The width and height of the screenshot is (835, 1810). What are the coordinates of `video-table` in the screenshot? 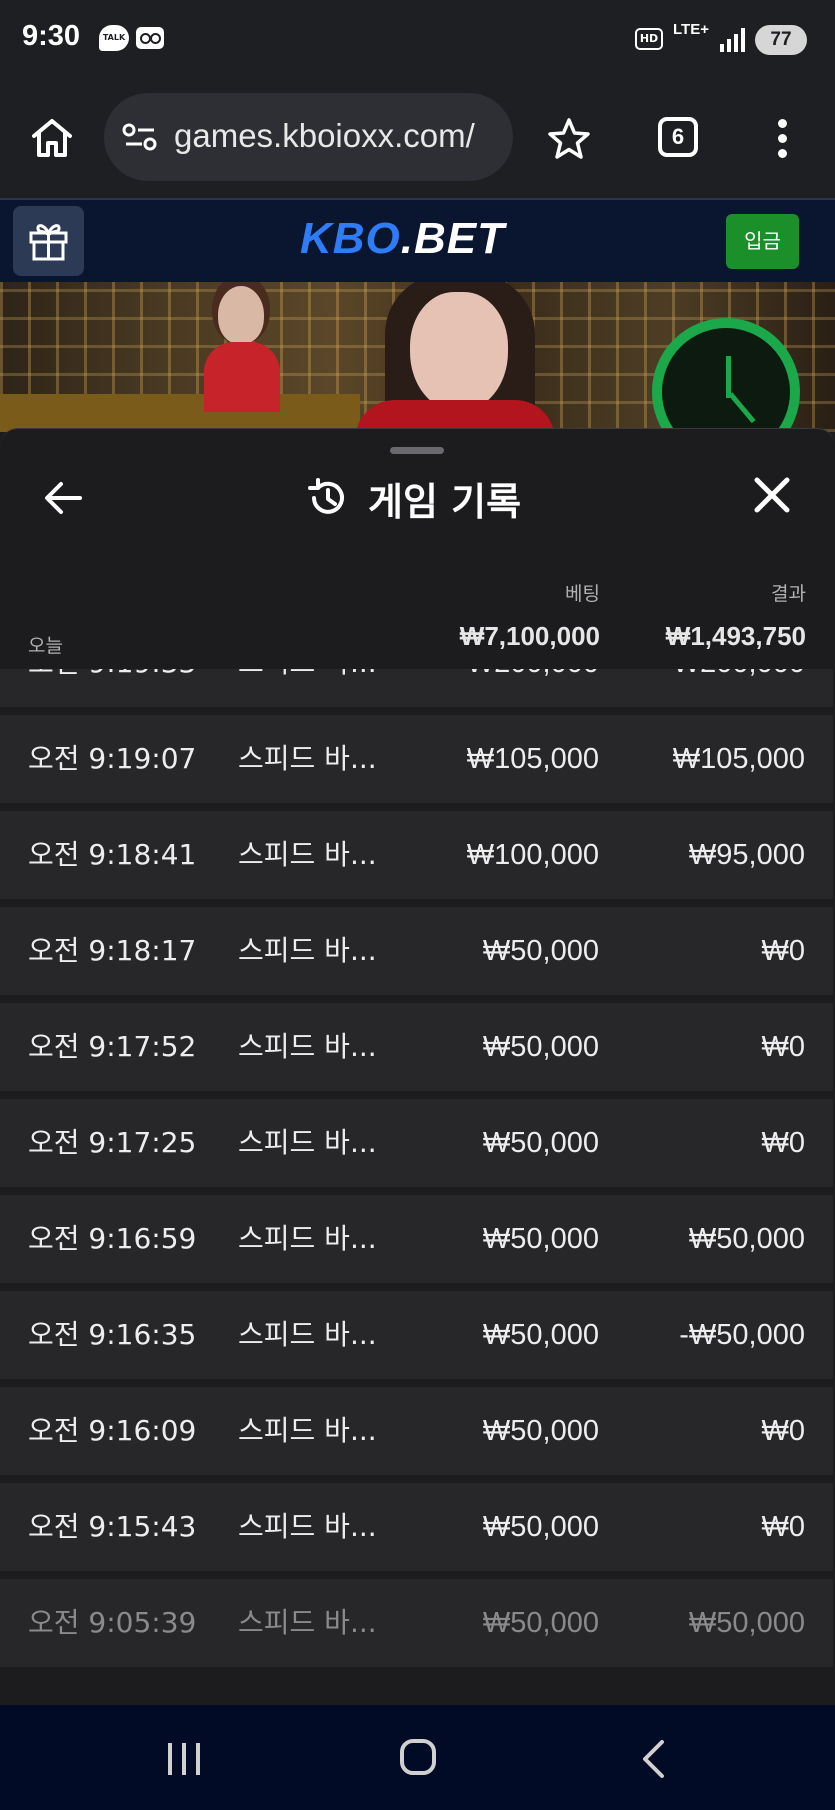 It's located at (180, 413).